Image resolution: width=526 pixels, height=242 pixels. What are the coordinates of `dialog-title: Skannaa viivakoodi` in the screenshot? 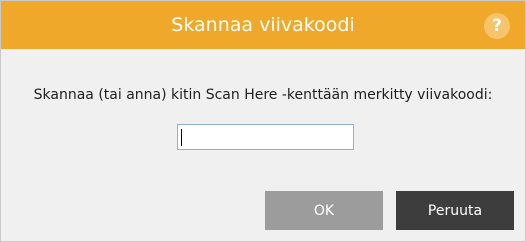 It's located at (263, 25).